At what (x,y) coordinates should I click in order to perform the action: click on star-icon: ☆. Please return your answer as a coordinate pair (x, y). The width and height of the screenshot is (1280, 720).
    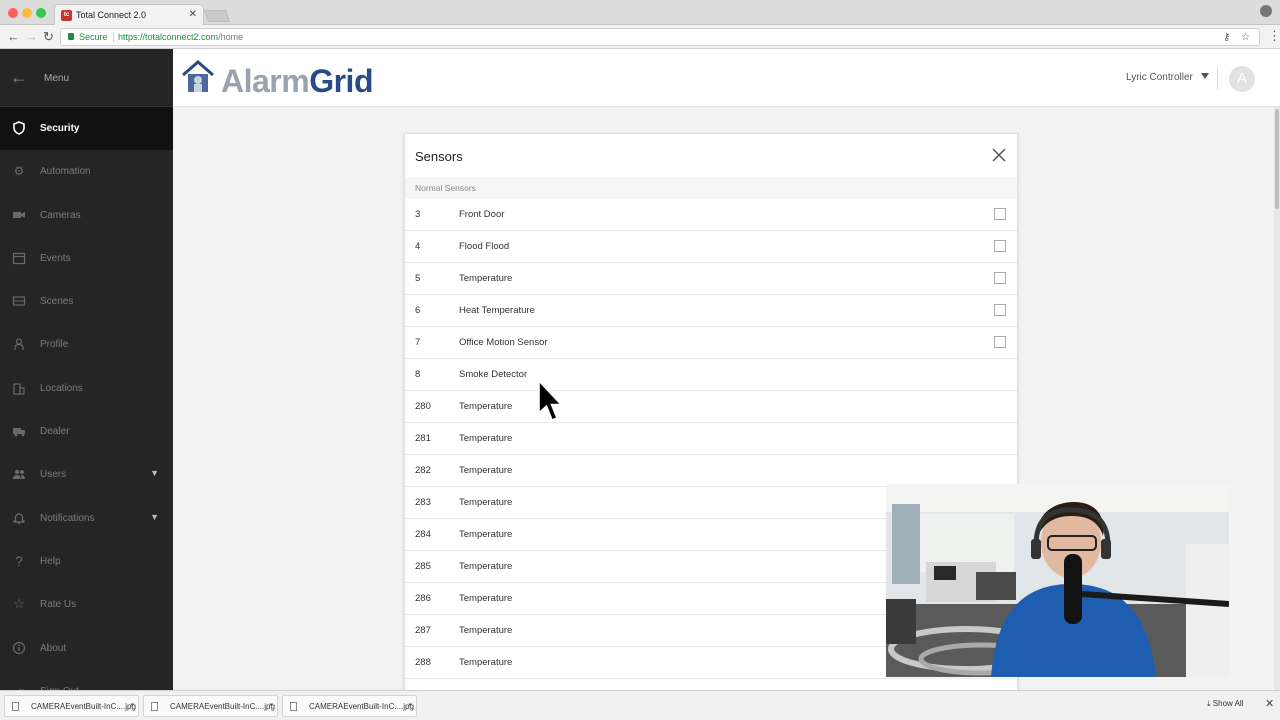
    Looking at the image, I should click on (19, 604).